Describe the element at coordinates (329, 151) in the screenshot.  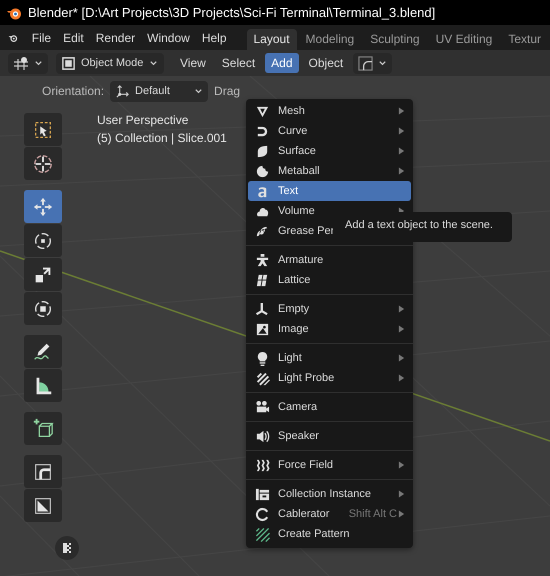
I see `menu-item: Surface` at that location.